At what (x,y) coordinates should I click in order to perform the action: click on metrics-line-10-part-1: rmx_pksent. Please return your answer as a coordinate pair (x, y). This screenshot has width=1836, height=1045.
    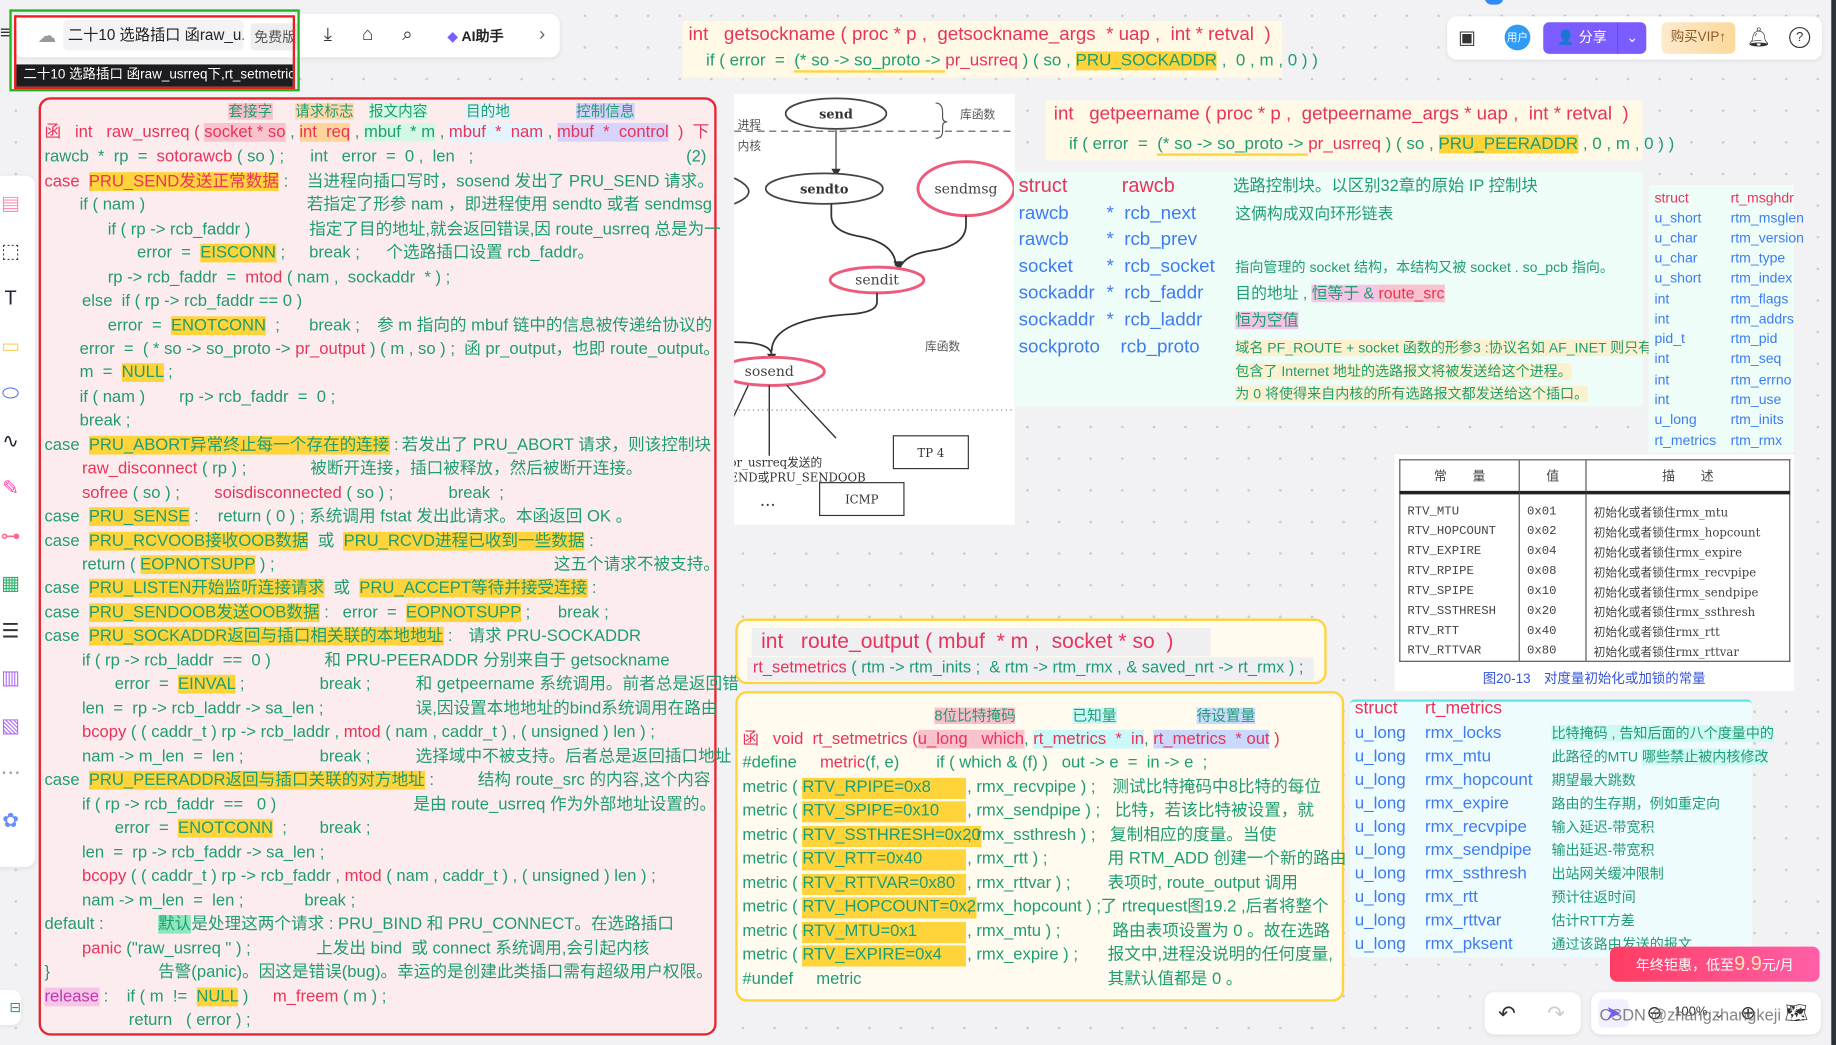
    Looking at the image, I should click on (1469, 944).